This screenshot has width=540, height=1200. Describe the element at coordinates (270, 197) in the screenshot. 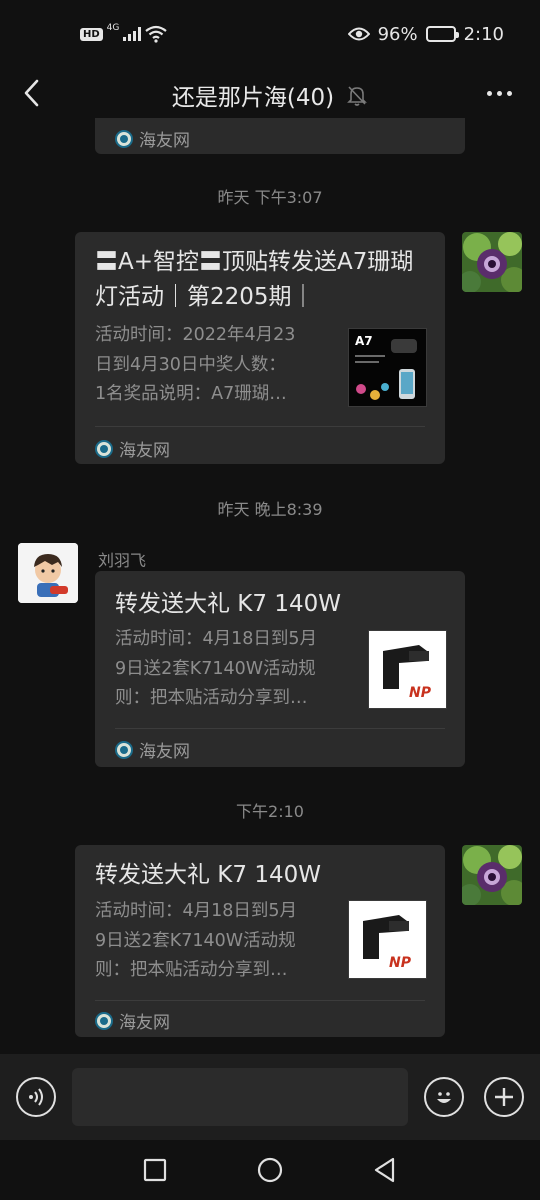

I see `message-timestamp: 昨天 下午3:07` at that location.